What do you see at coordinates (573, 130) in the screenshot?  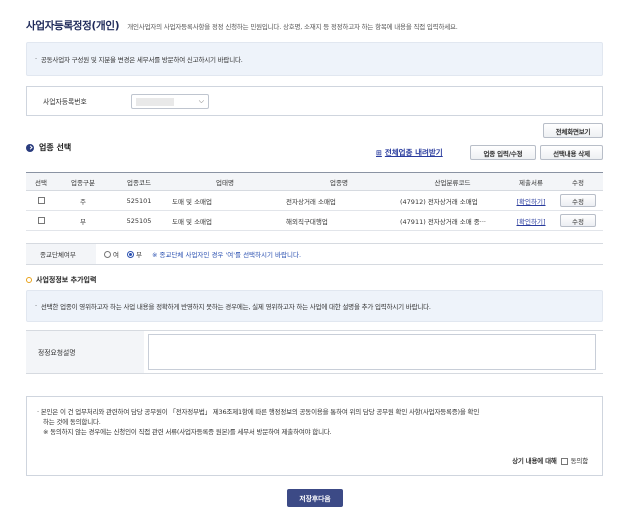 I see `fullscreen-button: 전체화면보기` at bounding box center [573, 130].